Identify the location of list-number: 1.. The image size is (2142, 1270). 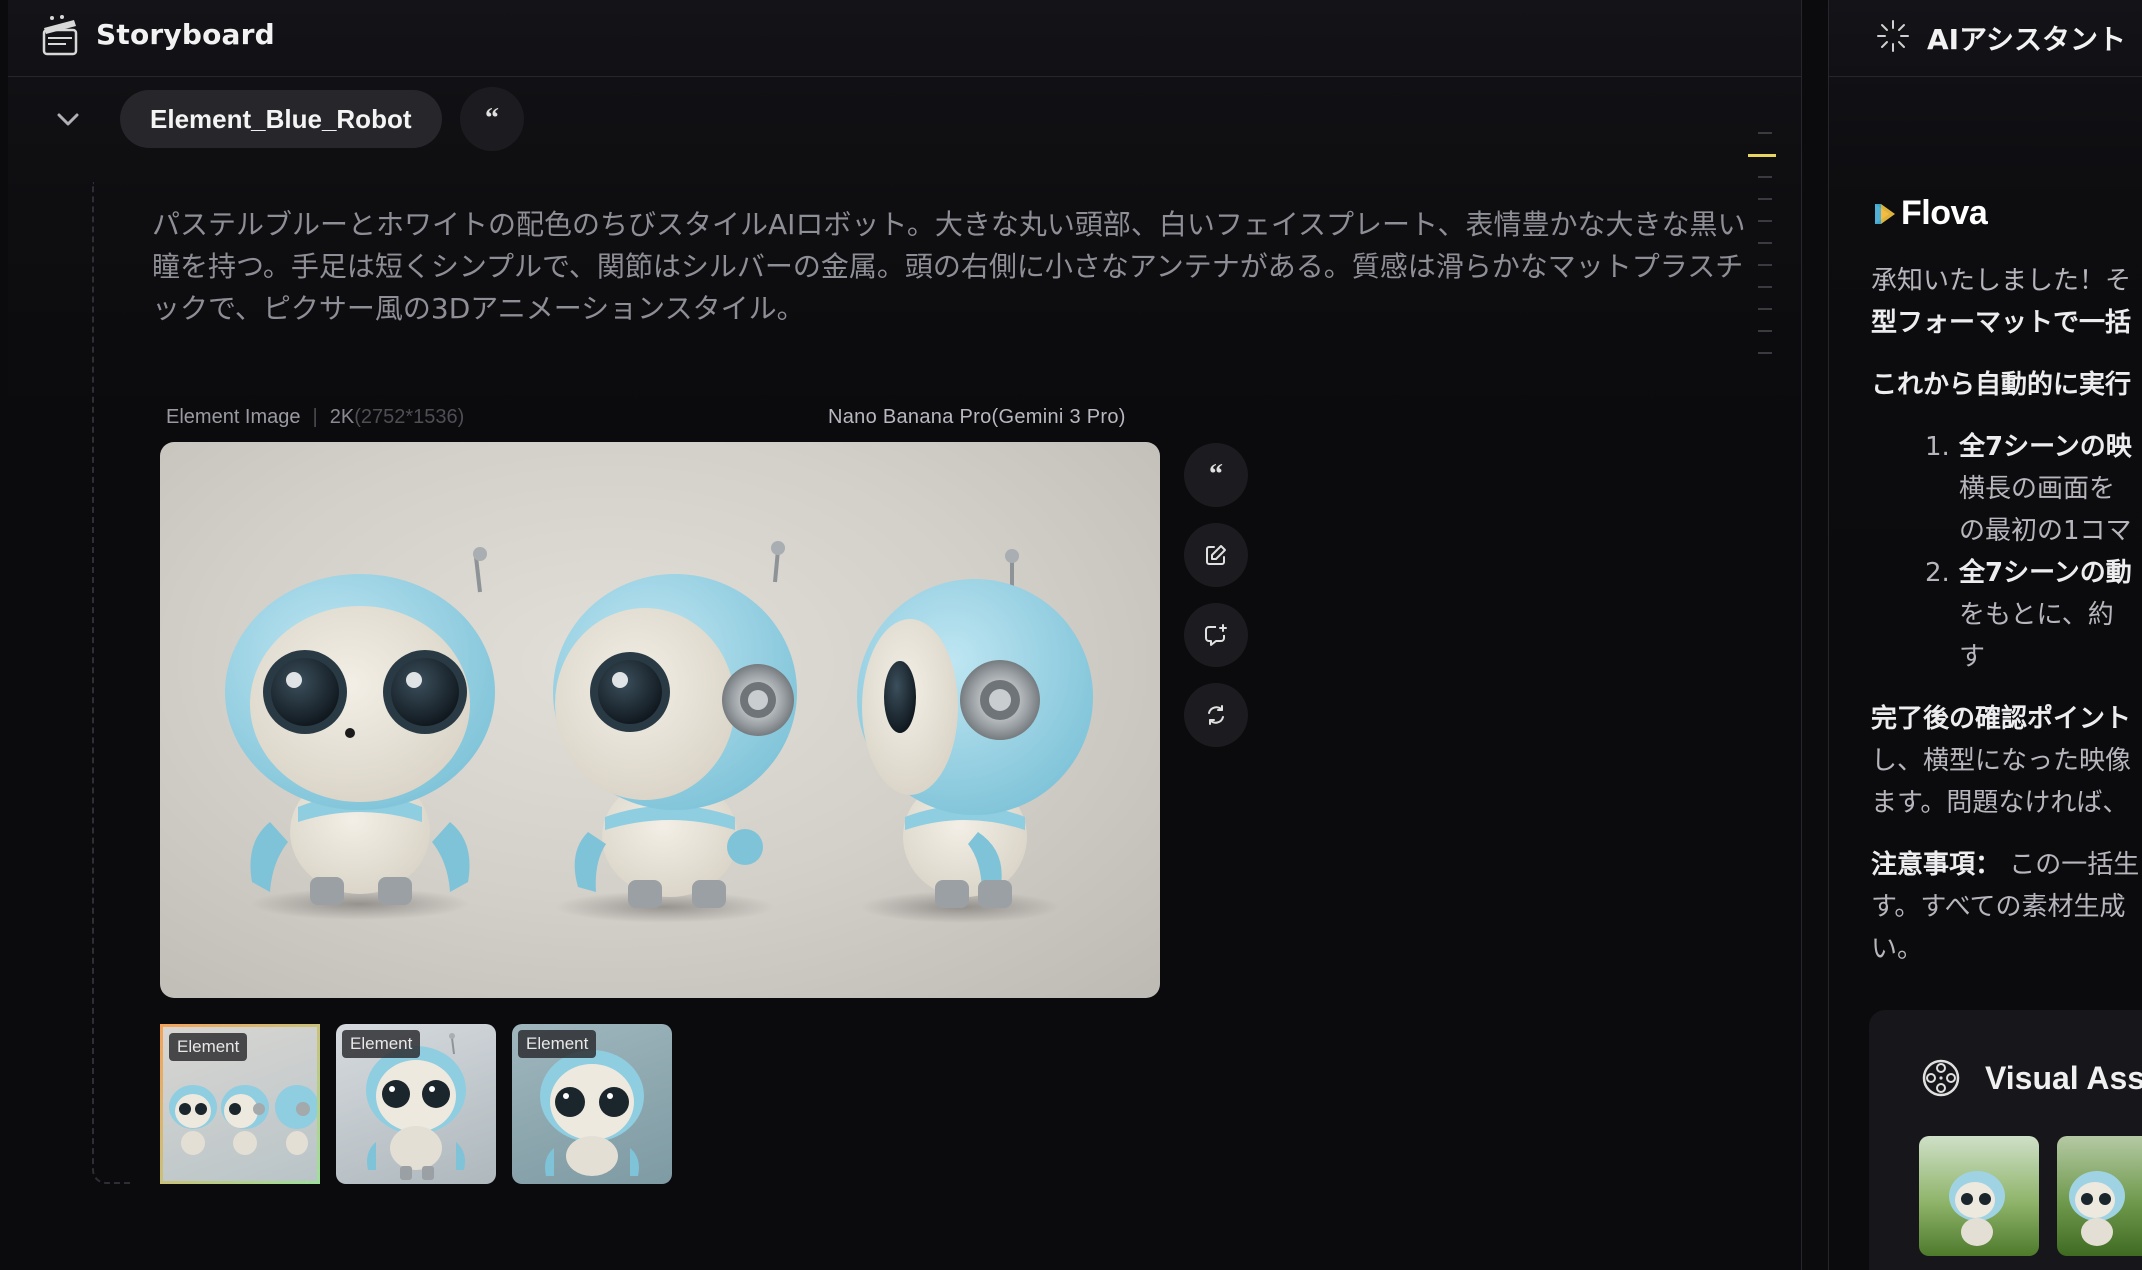
(1937, 447).